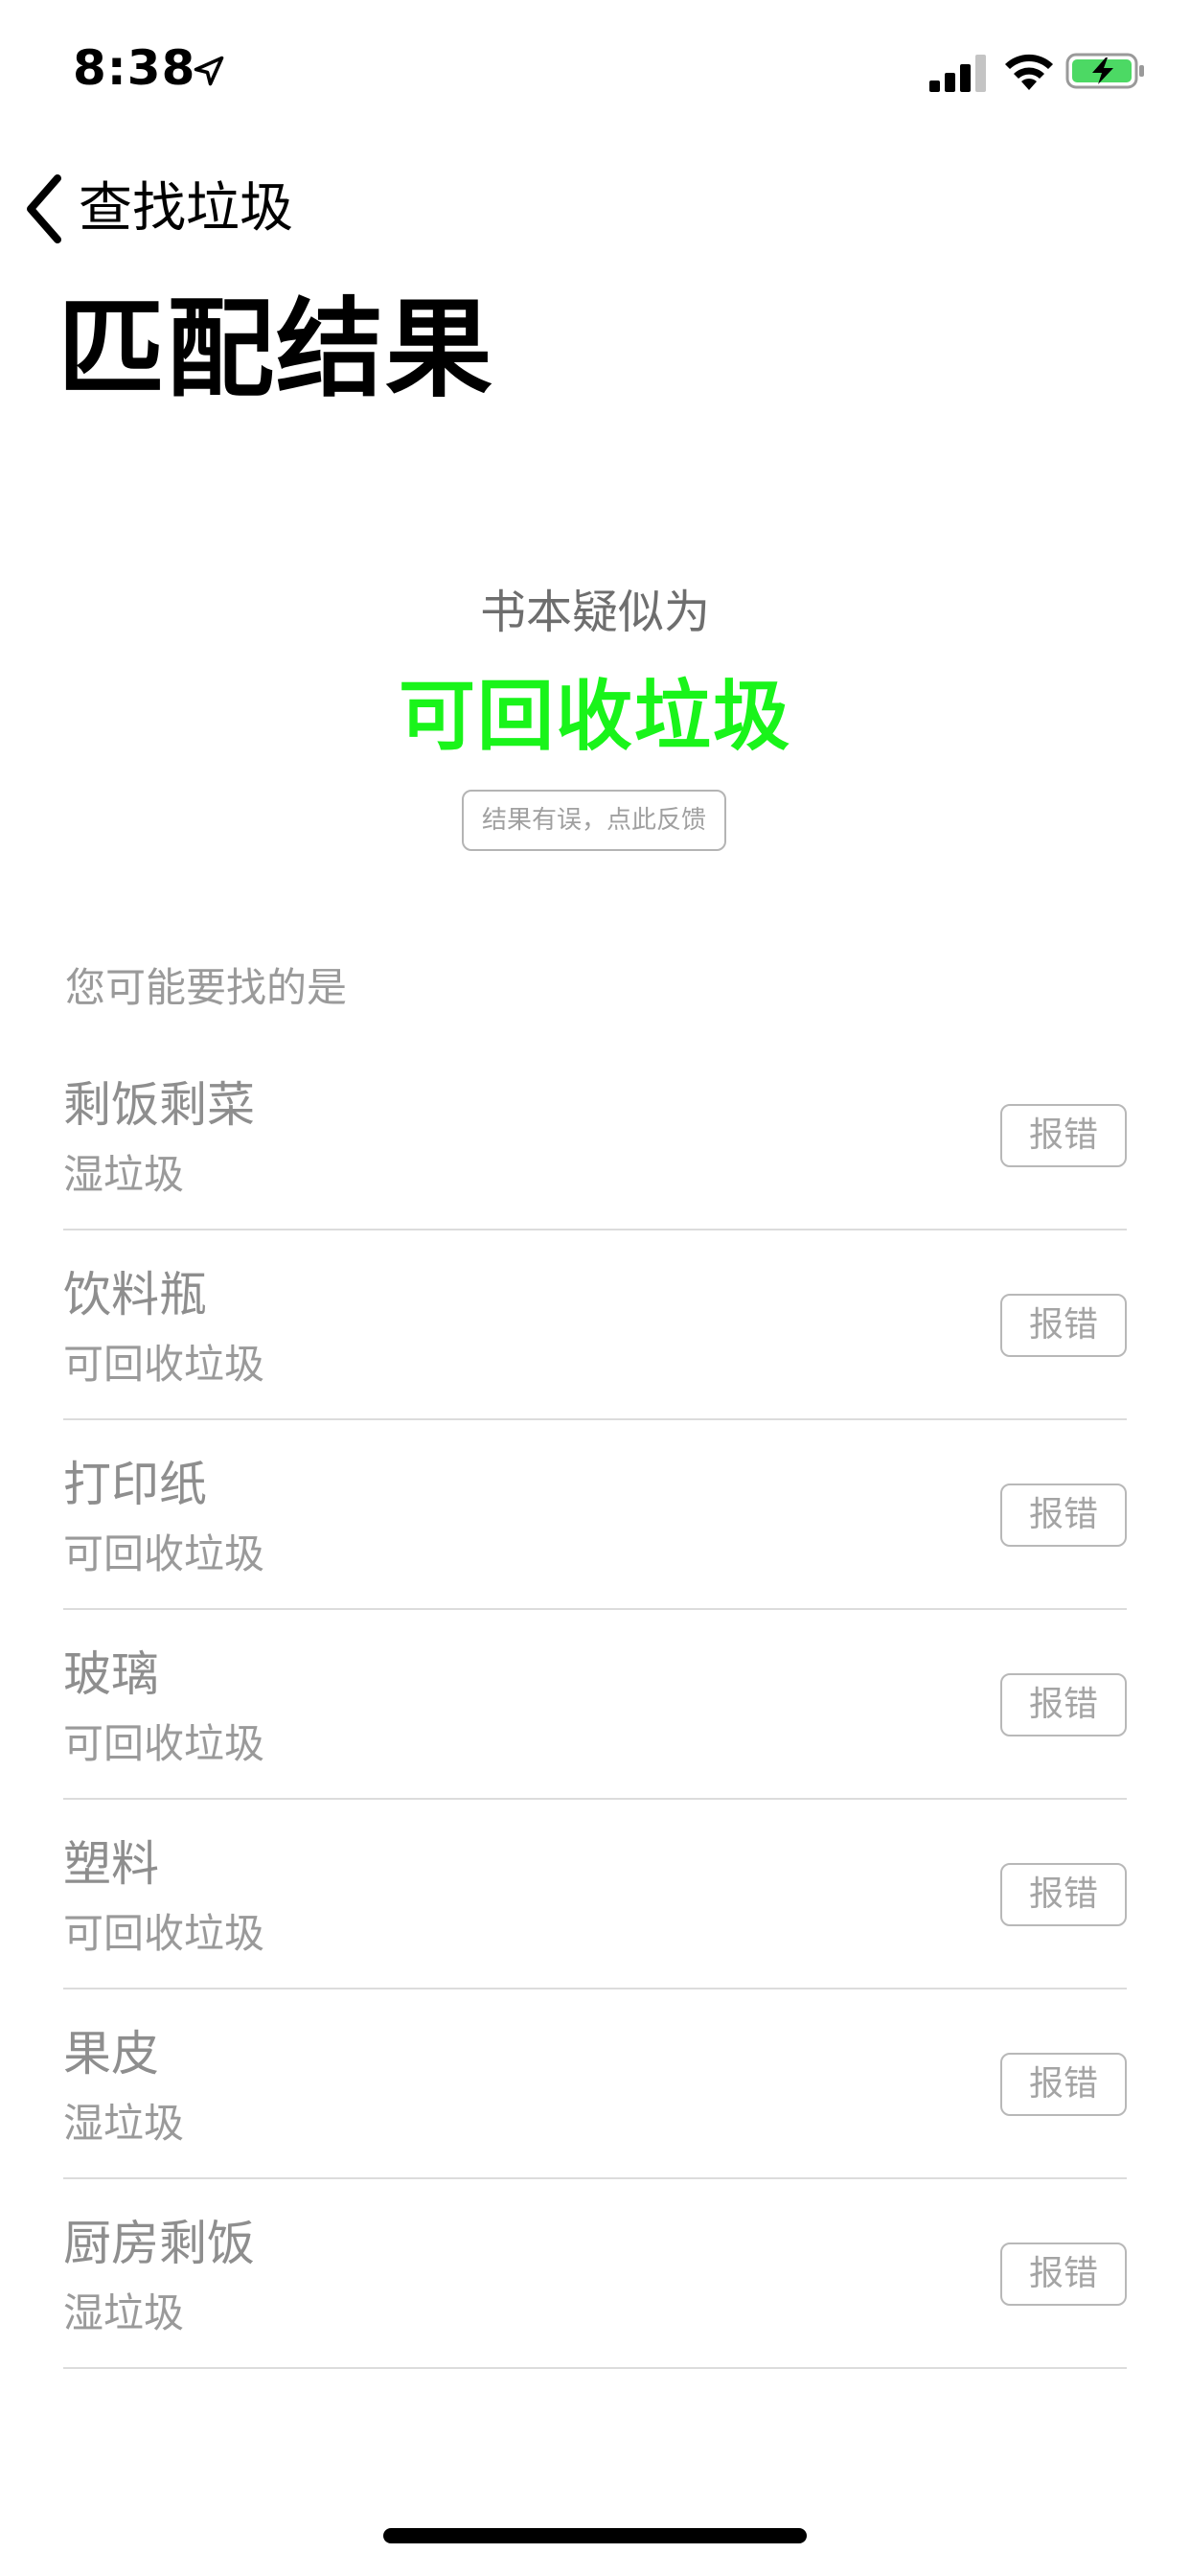 This screenshot has width=1190, height=2576. Describe the element at coordinates (111, 1674) in the screenshot. I see `suggestion-name: 玻璃` at that location.